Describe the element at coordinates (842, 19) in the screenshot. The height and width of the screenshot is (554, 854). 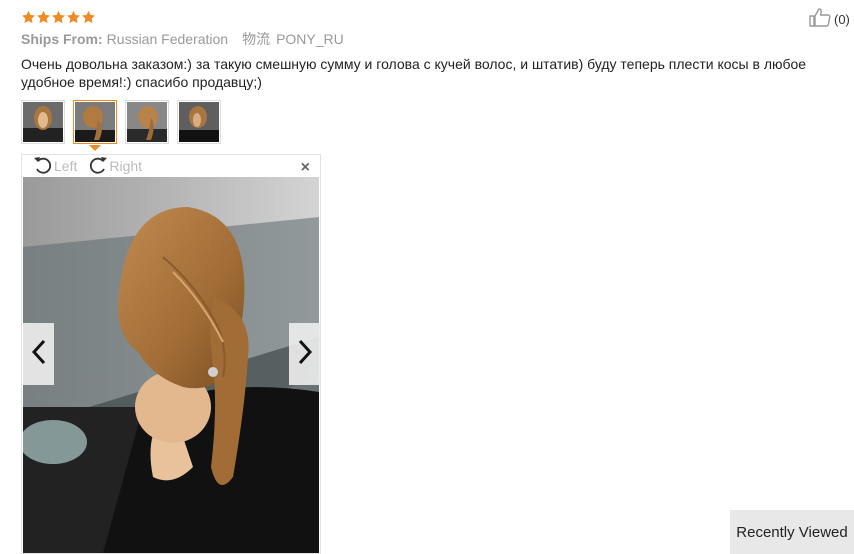
I see `helpful-count: (0)` at that location.